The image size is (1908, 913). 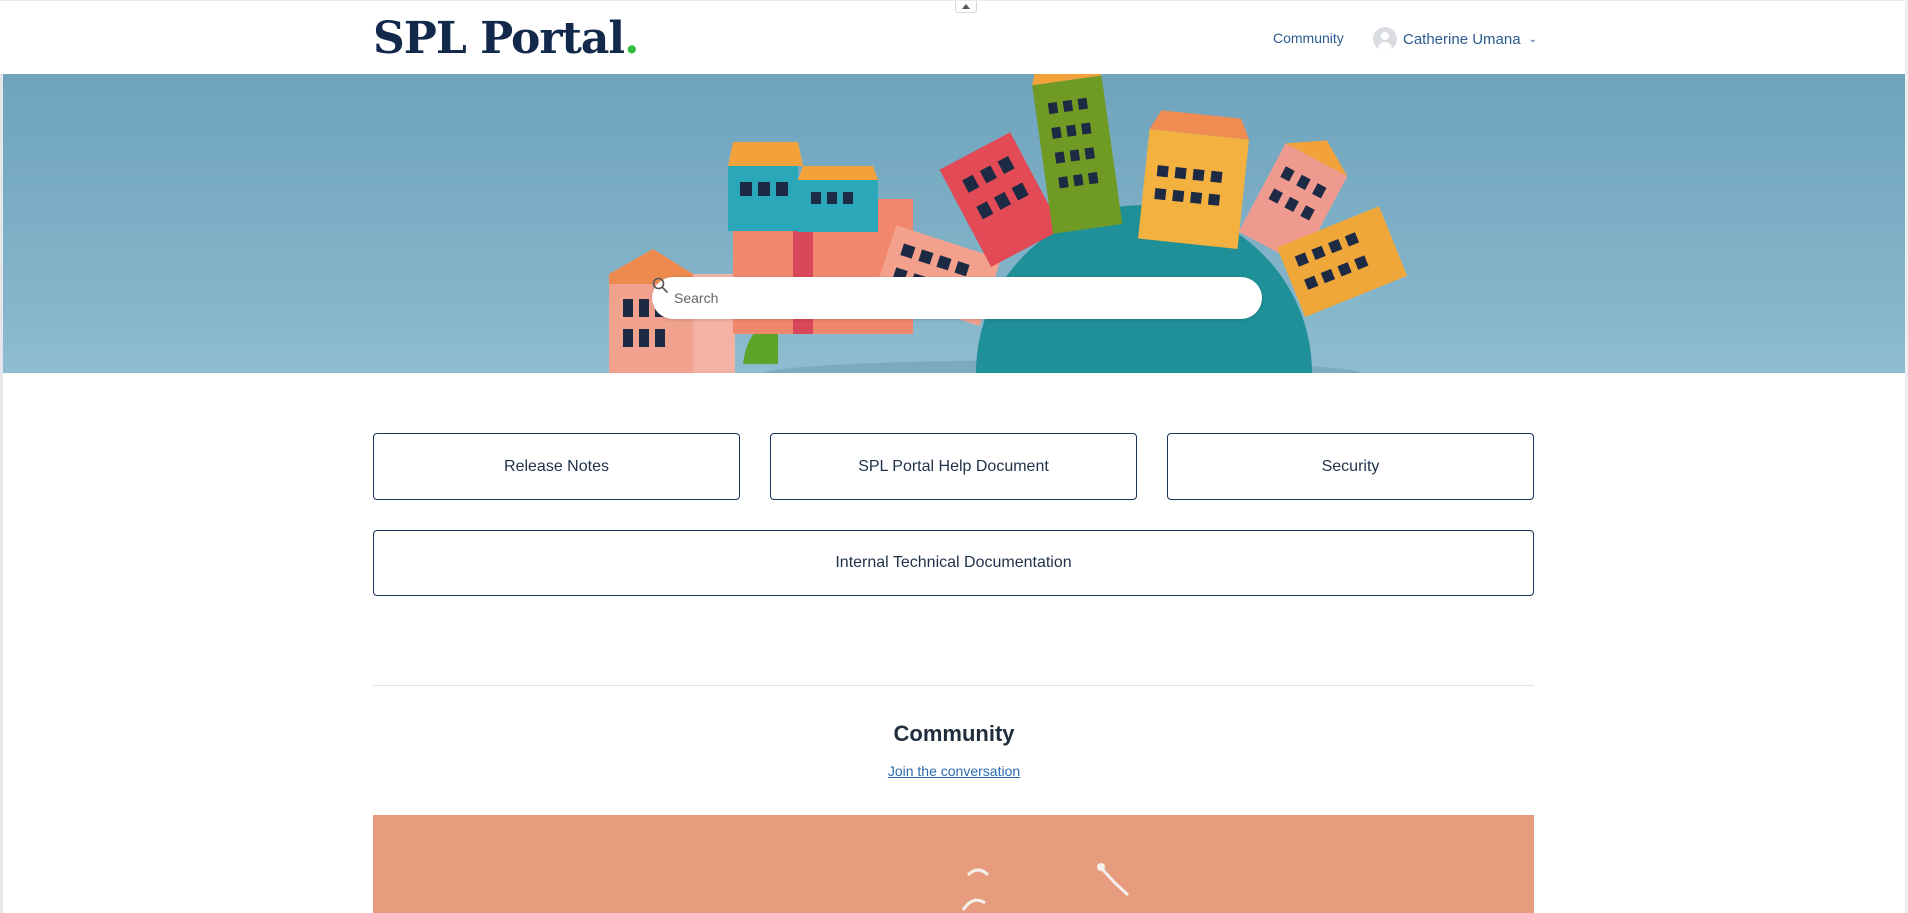 What do you see at coordinates (953, 563) in the screenshot?
I see `tile-internal-technical-documentation: Internal Technical Documentation` at bounding box center [953, 563].